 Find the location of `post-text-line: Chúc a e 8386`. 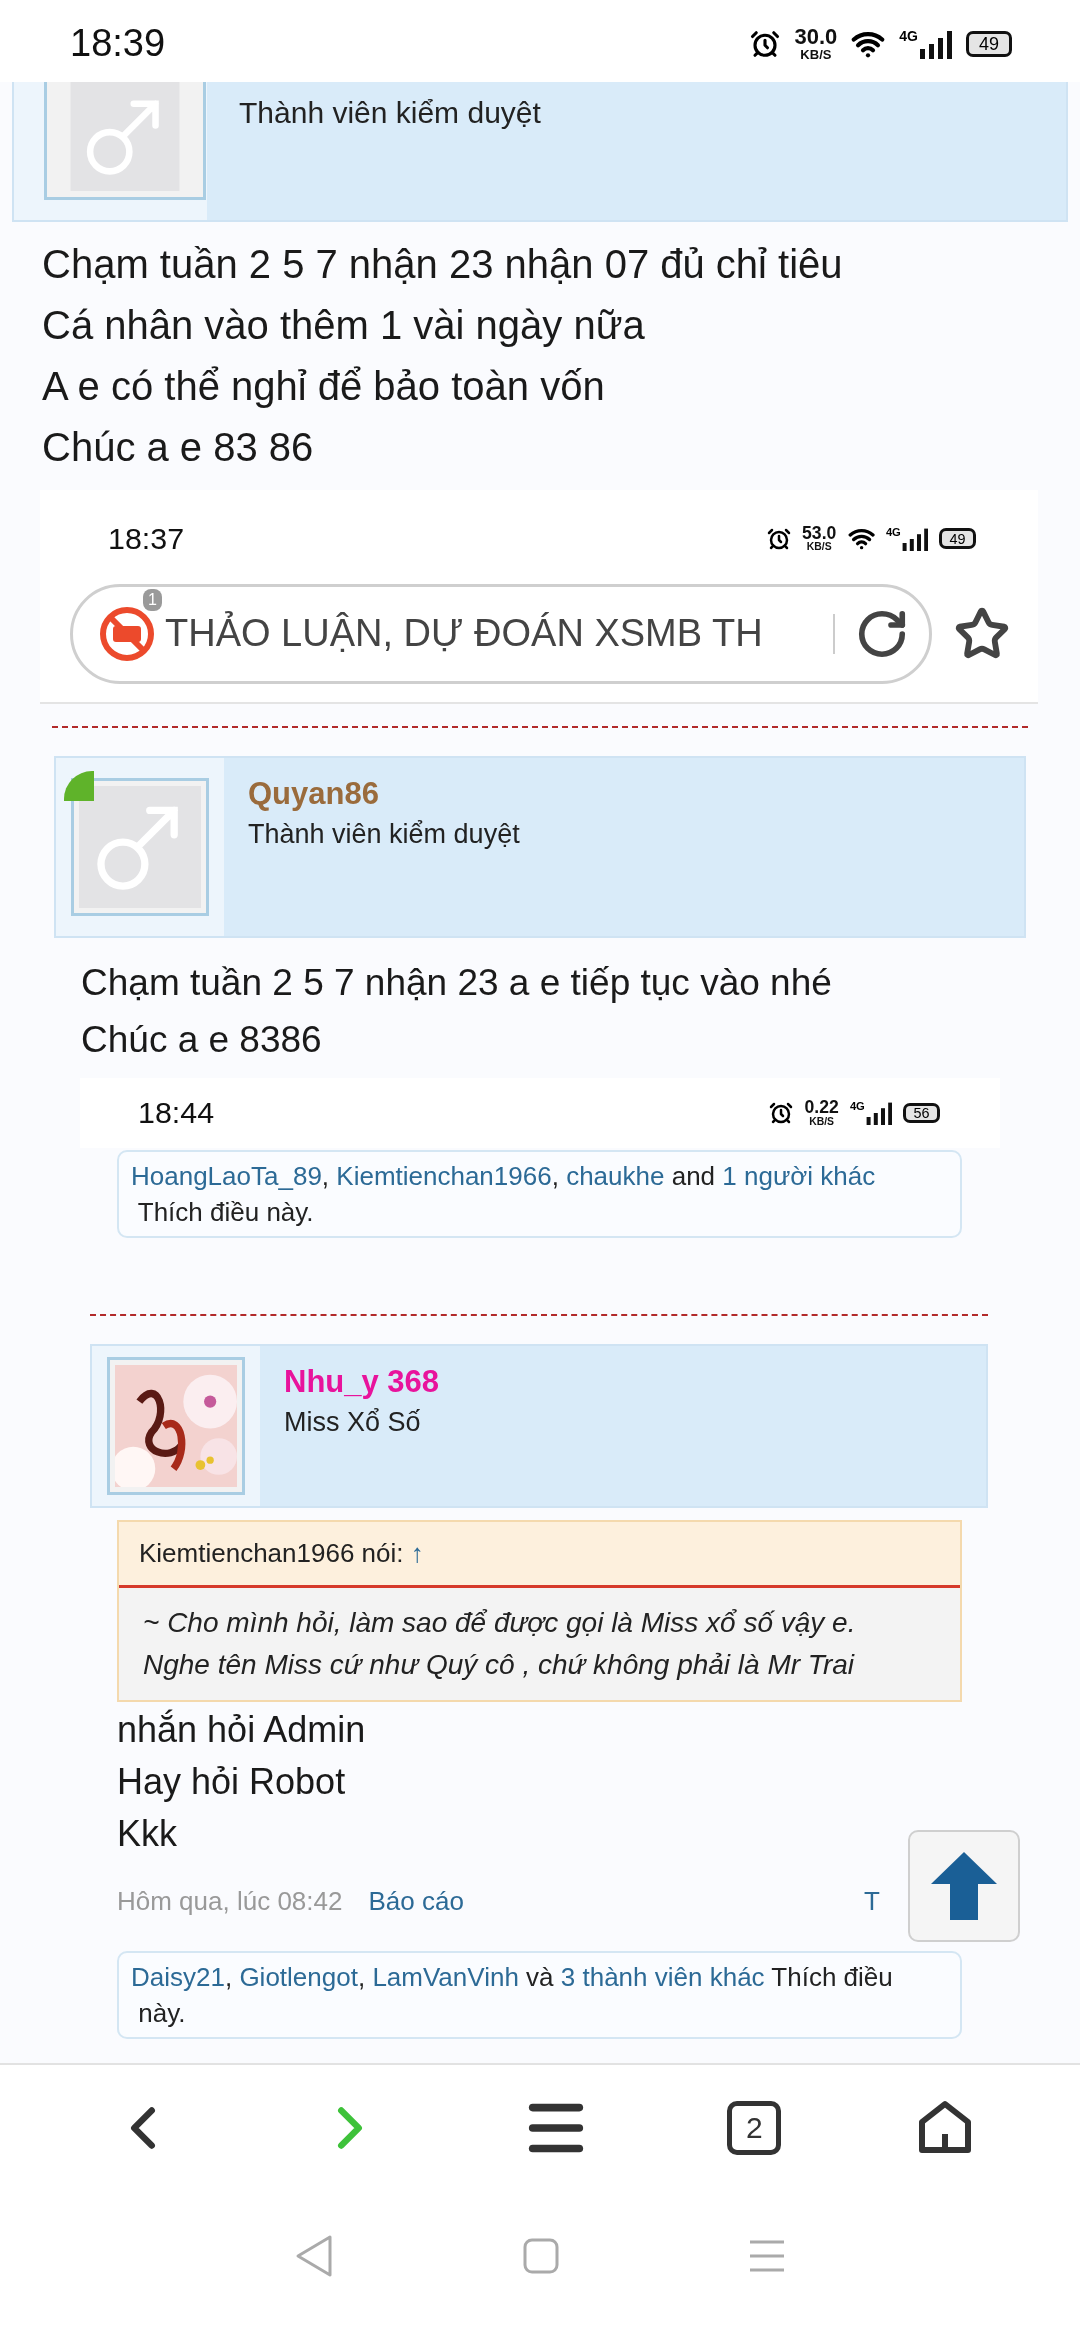

post-text-line: Chúc a e 8386 is located at coordinates (202, 1040).